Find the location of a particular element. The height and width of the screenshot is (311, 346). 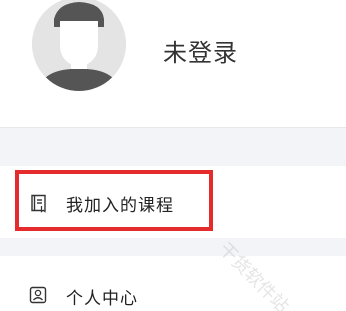

default-user-avatar-icon is located at coordinates (79, 45).